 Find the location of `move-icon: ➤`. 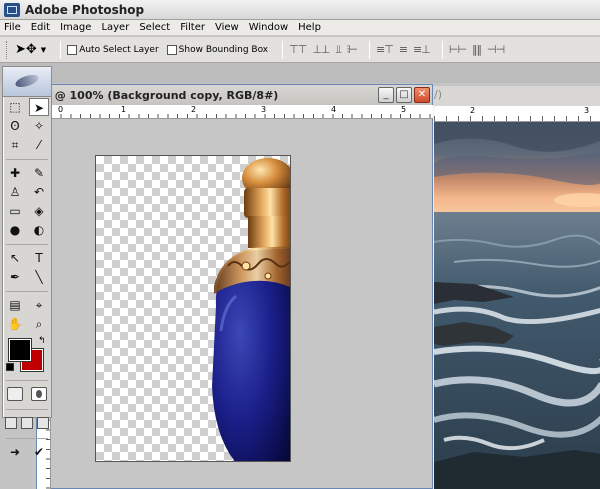

move-icon: ➤ is located at coordinates (39, 106).